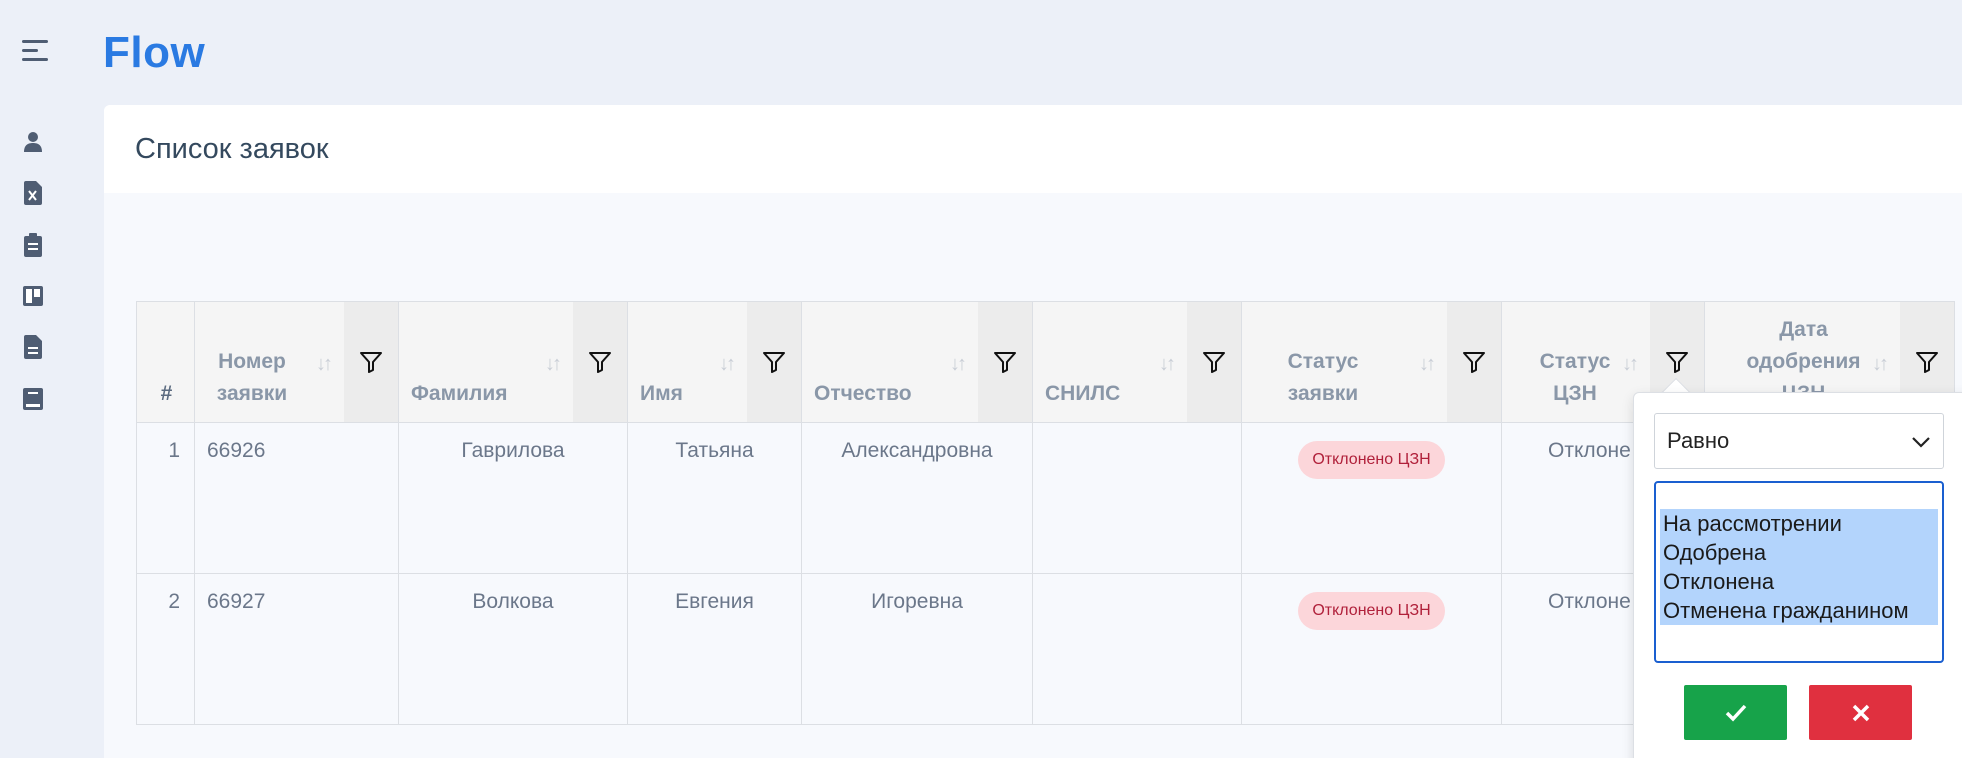 Image resolution: width=1962 pixels, height=758 pixels. What do you see at coordinates (1137, 362) in the screenshot?
I see `column-header-snils: СНИЛС ↓↑` at bounding box center [1137, 362].